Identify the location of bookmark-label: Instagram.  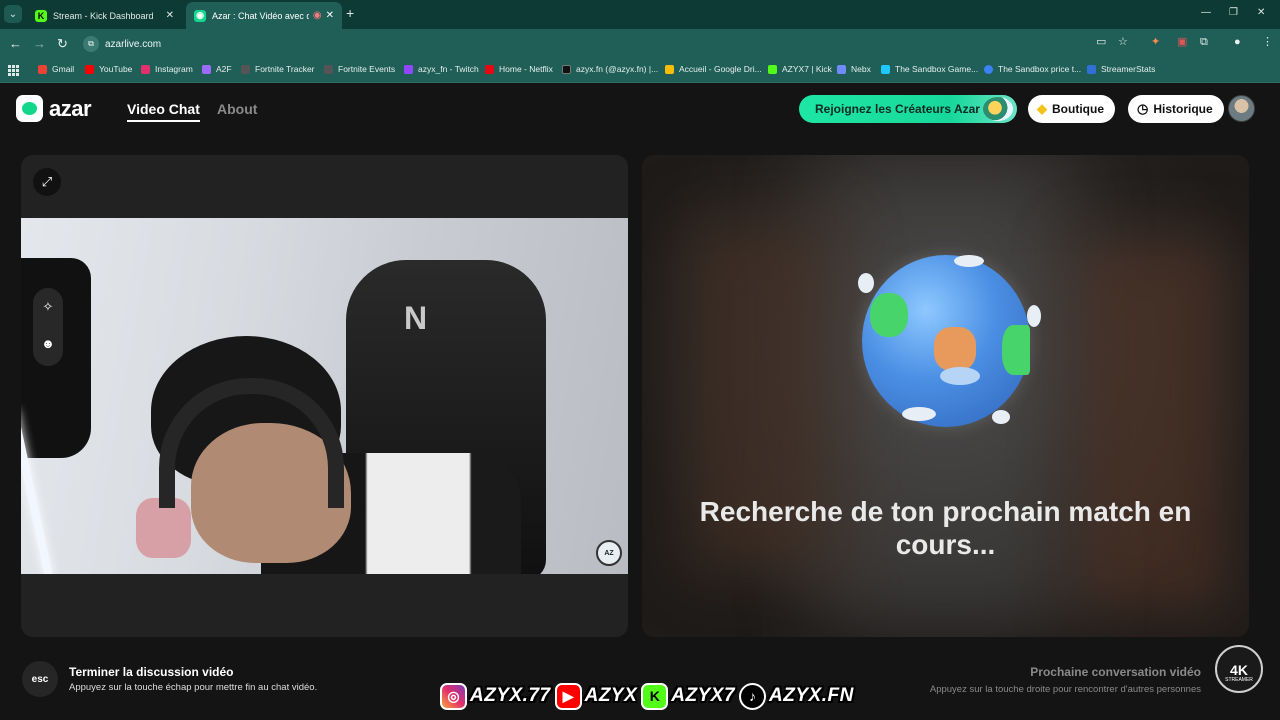
(174, 69).